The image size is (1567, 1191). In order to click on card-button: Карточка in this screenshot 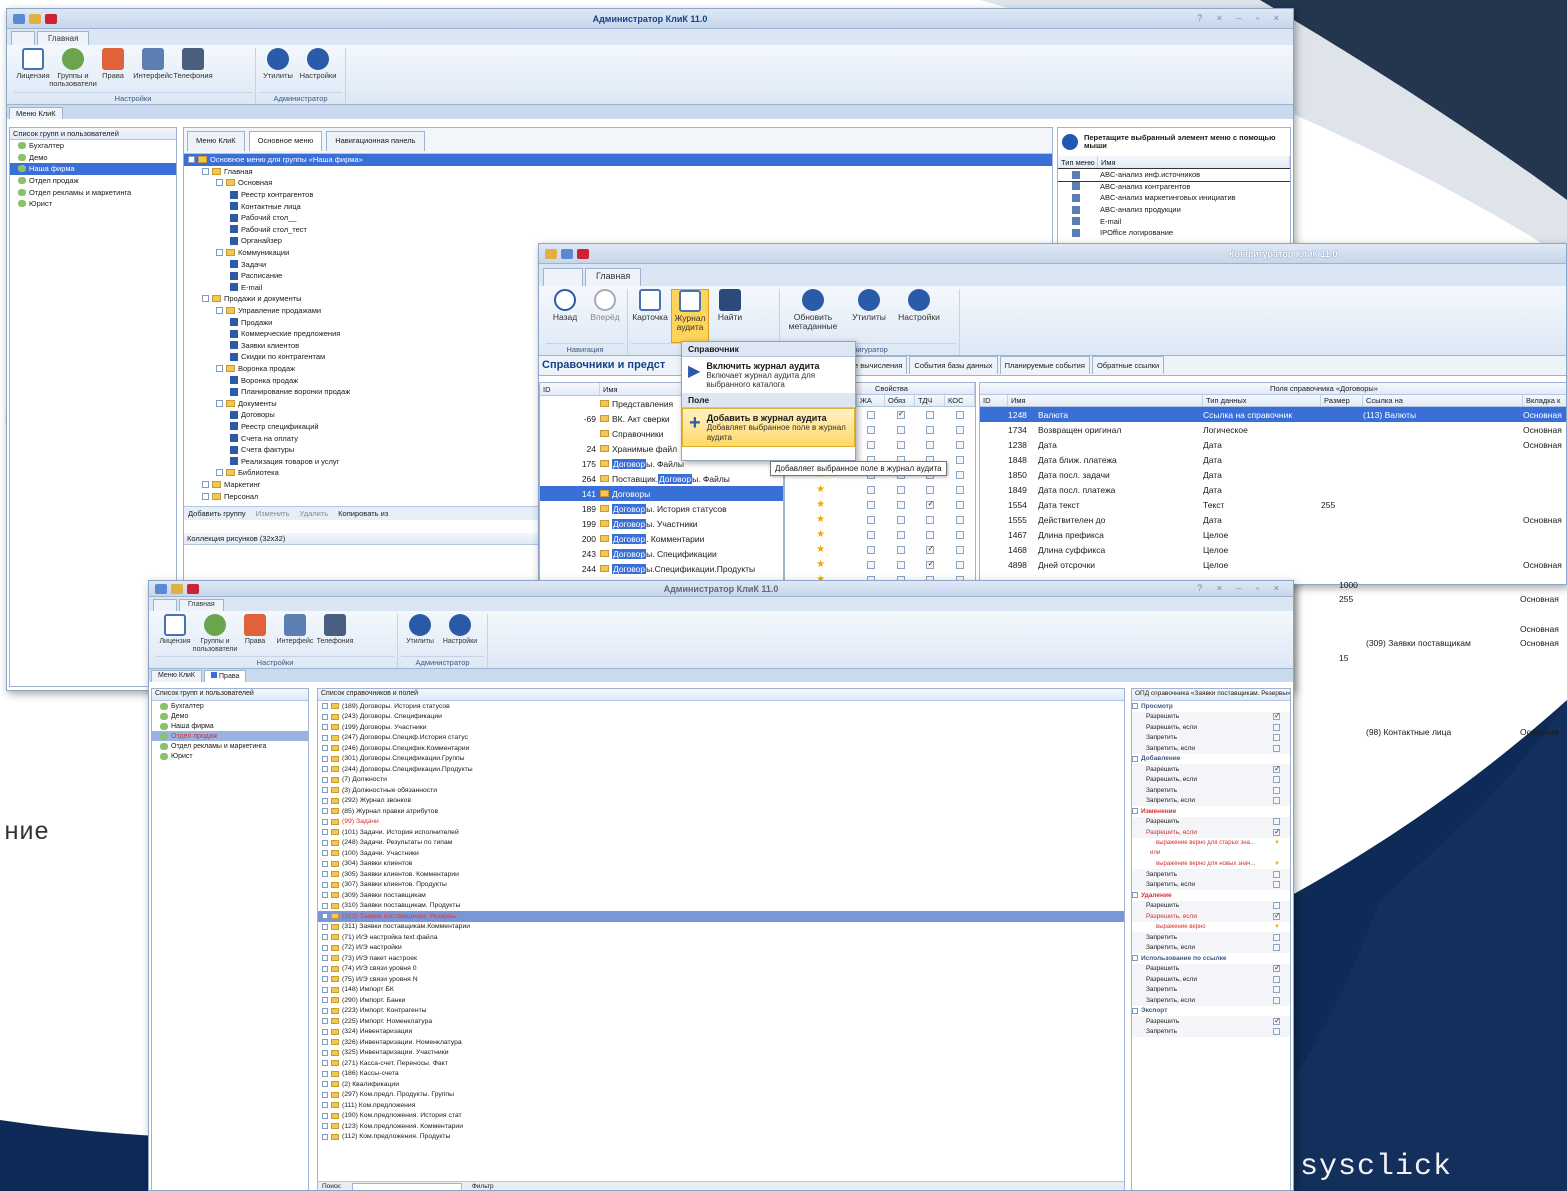, I will do `click(650, 316)`.